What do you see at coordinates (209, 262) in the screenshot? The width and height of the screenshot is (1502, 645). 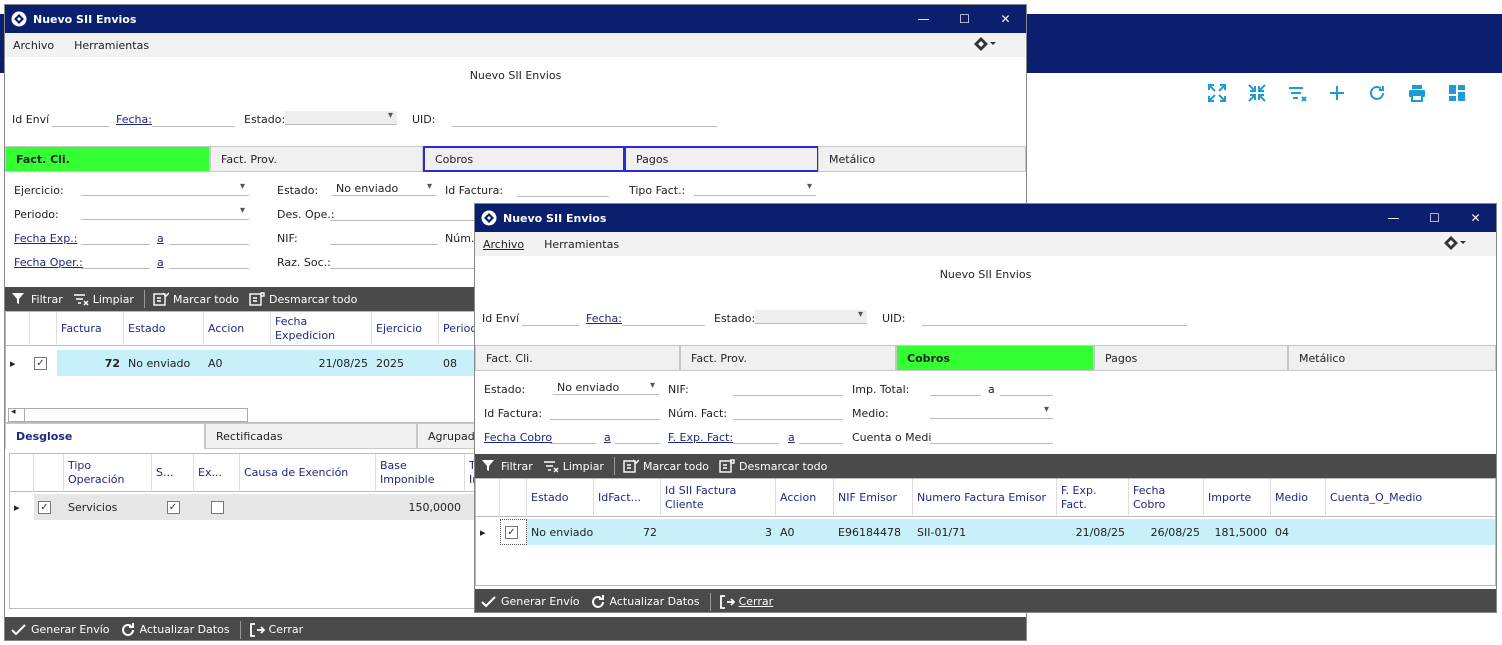 I see `fecha-oper-to` at bounding box center [209, 262].